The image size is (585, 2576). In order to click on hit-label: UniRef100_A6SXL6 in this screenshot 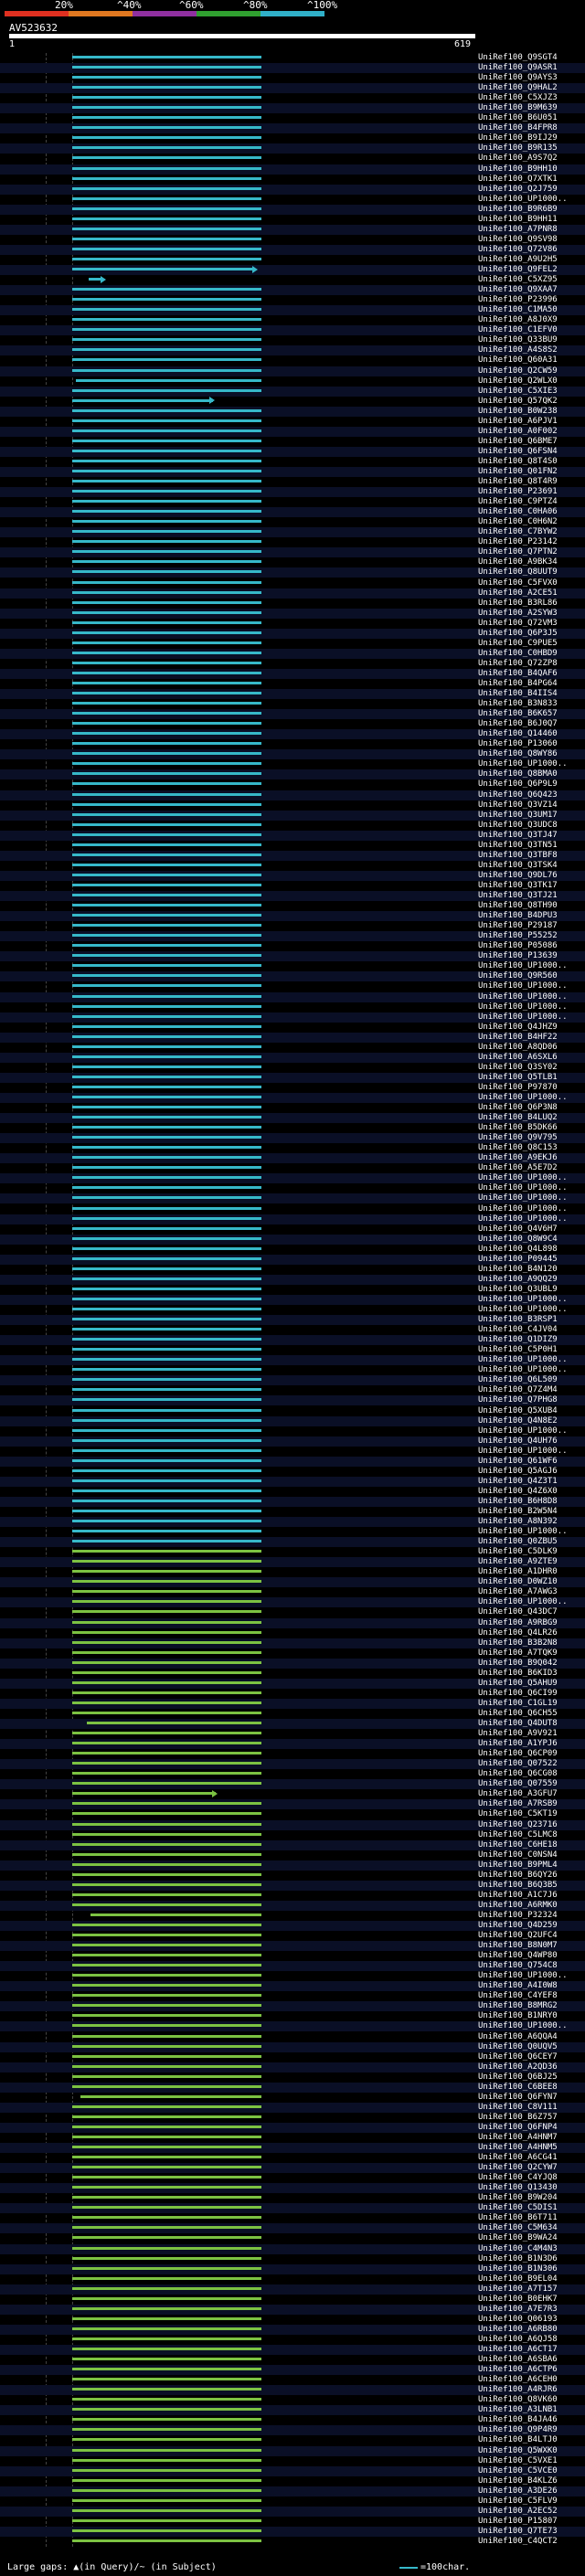, I will do `click(531, 1057)`.